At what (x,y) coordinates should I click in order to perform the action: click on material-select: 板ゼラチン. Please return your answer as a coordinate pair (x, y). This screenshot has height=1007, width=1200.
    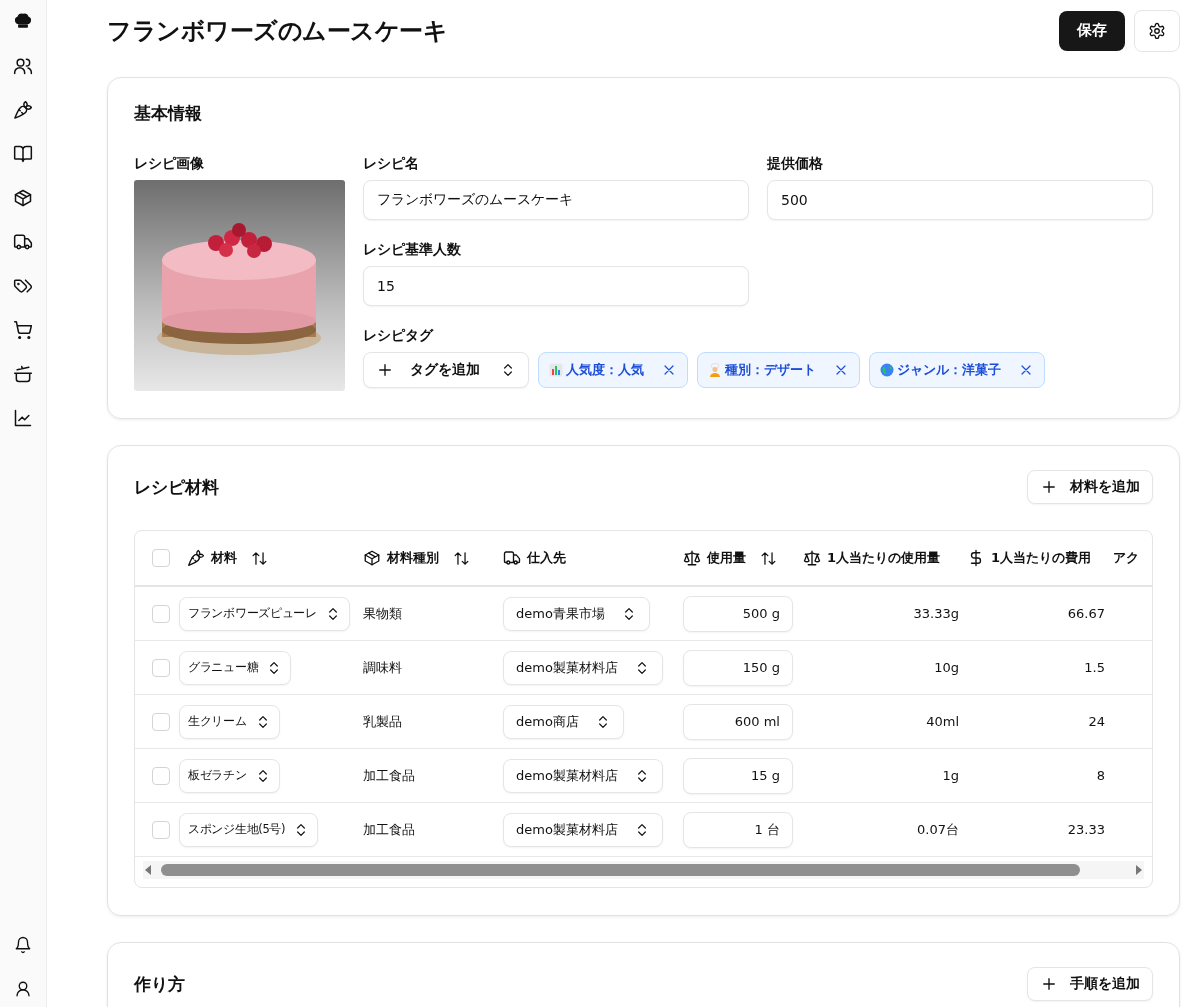
    Looking at the image, I should click on (229, 775).